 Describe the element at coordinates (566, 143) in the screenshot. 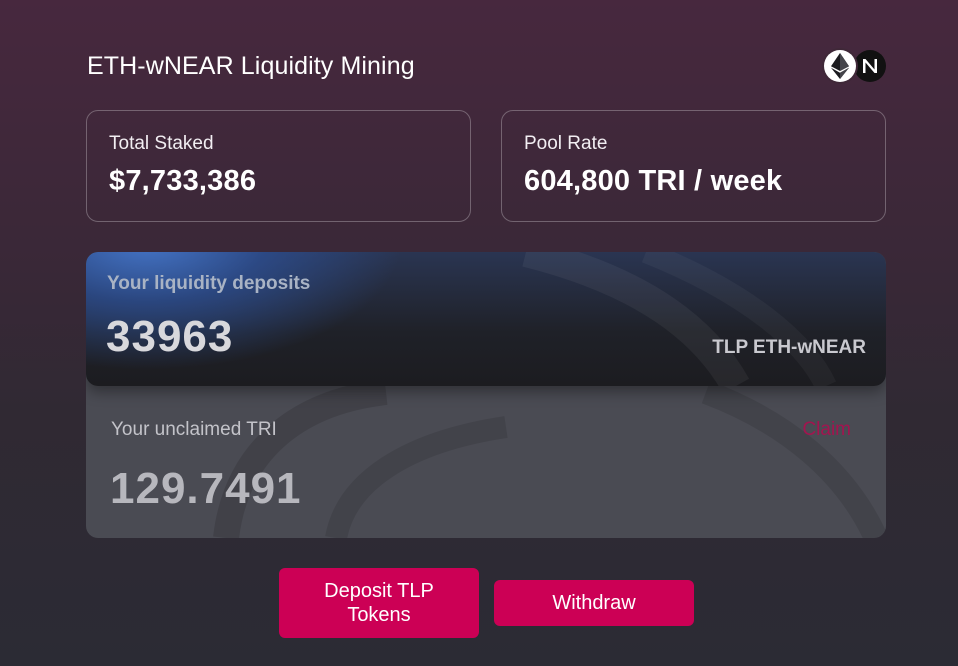

I see `pool-rate-label: Pool Rate` at that location.